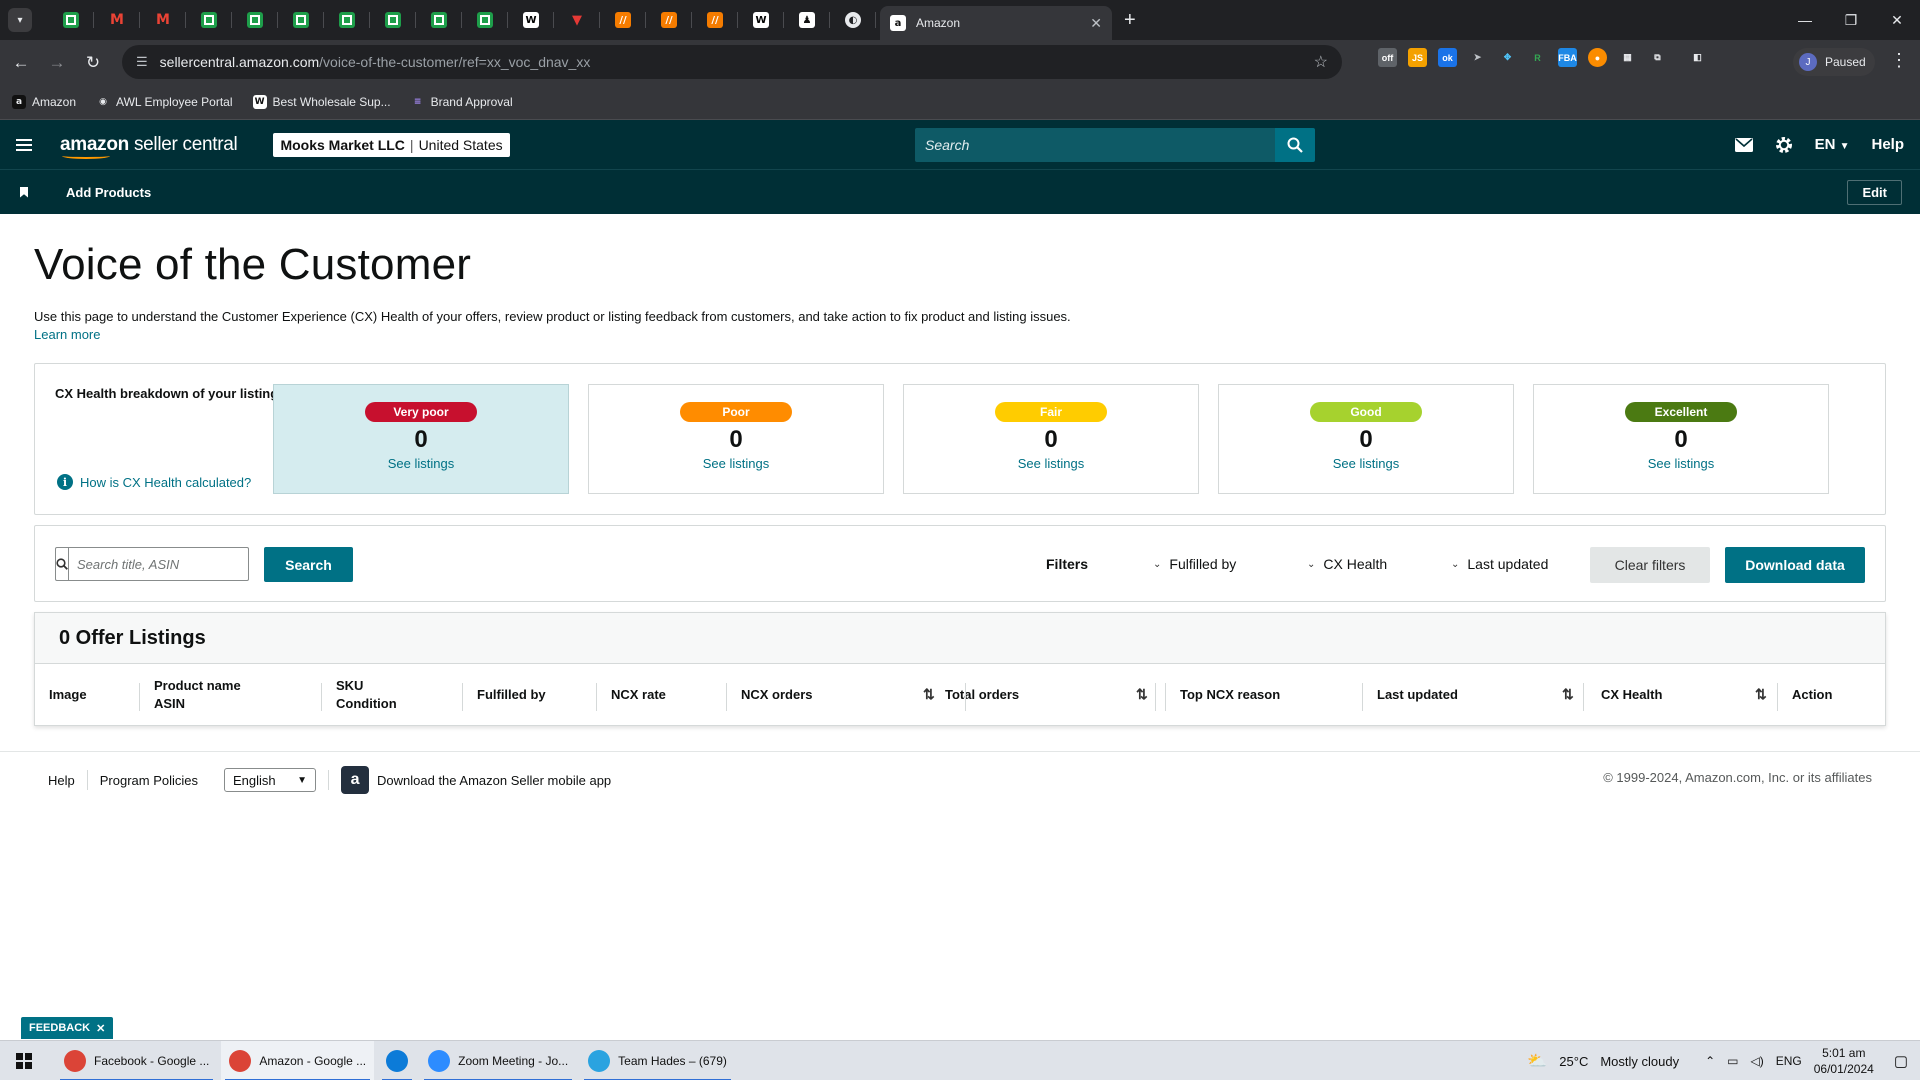 The image size is (1920, 1080). What do you see at coordinates (1347, 564) in the screenshot?
I see `cx-health-dropdown: ⌄ CX Health` at bounding box center [1347, 564].